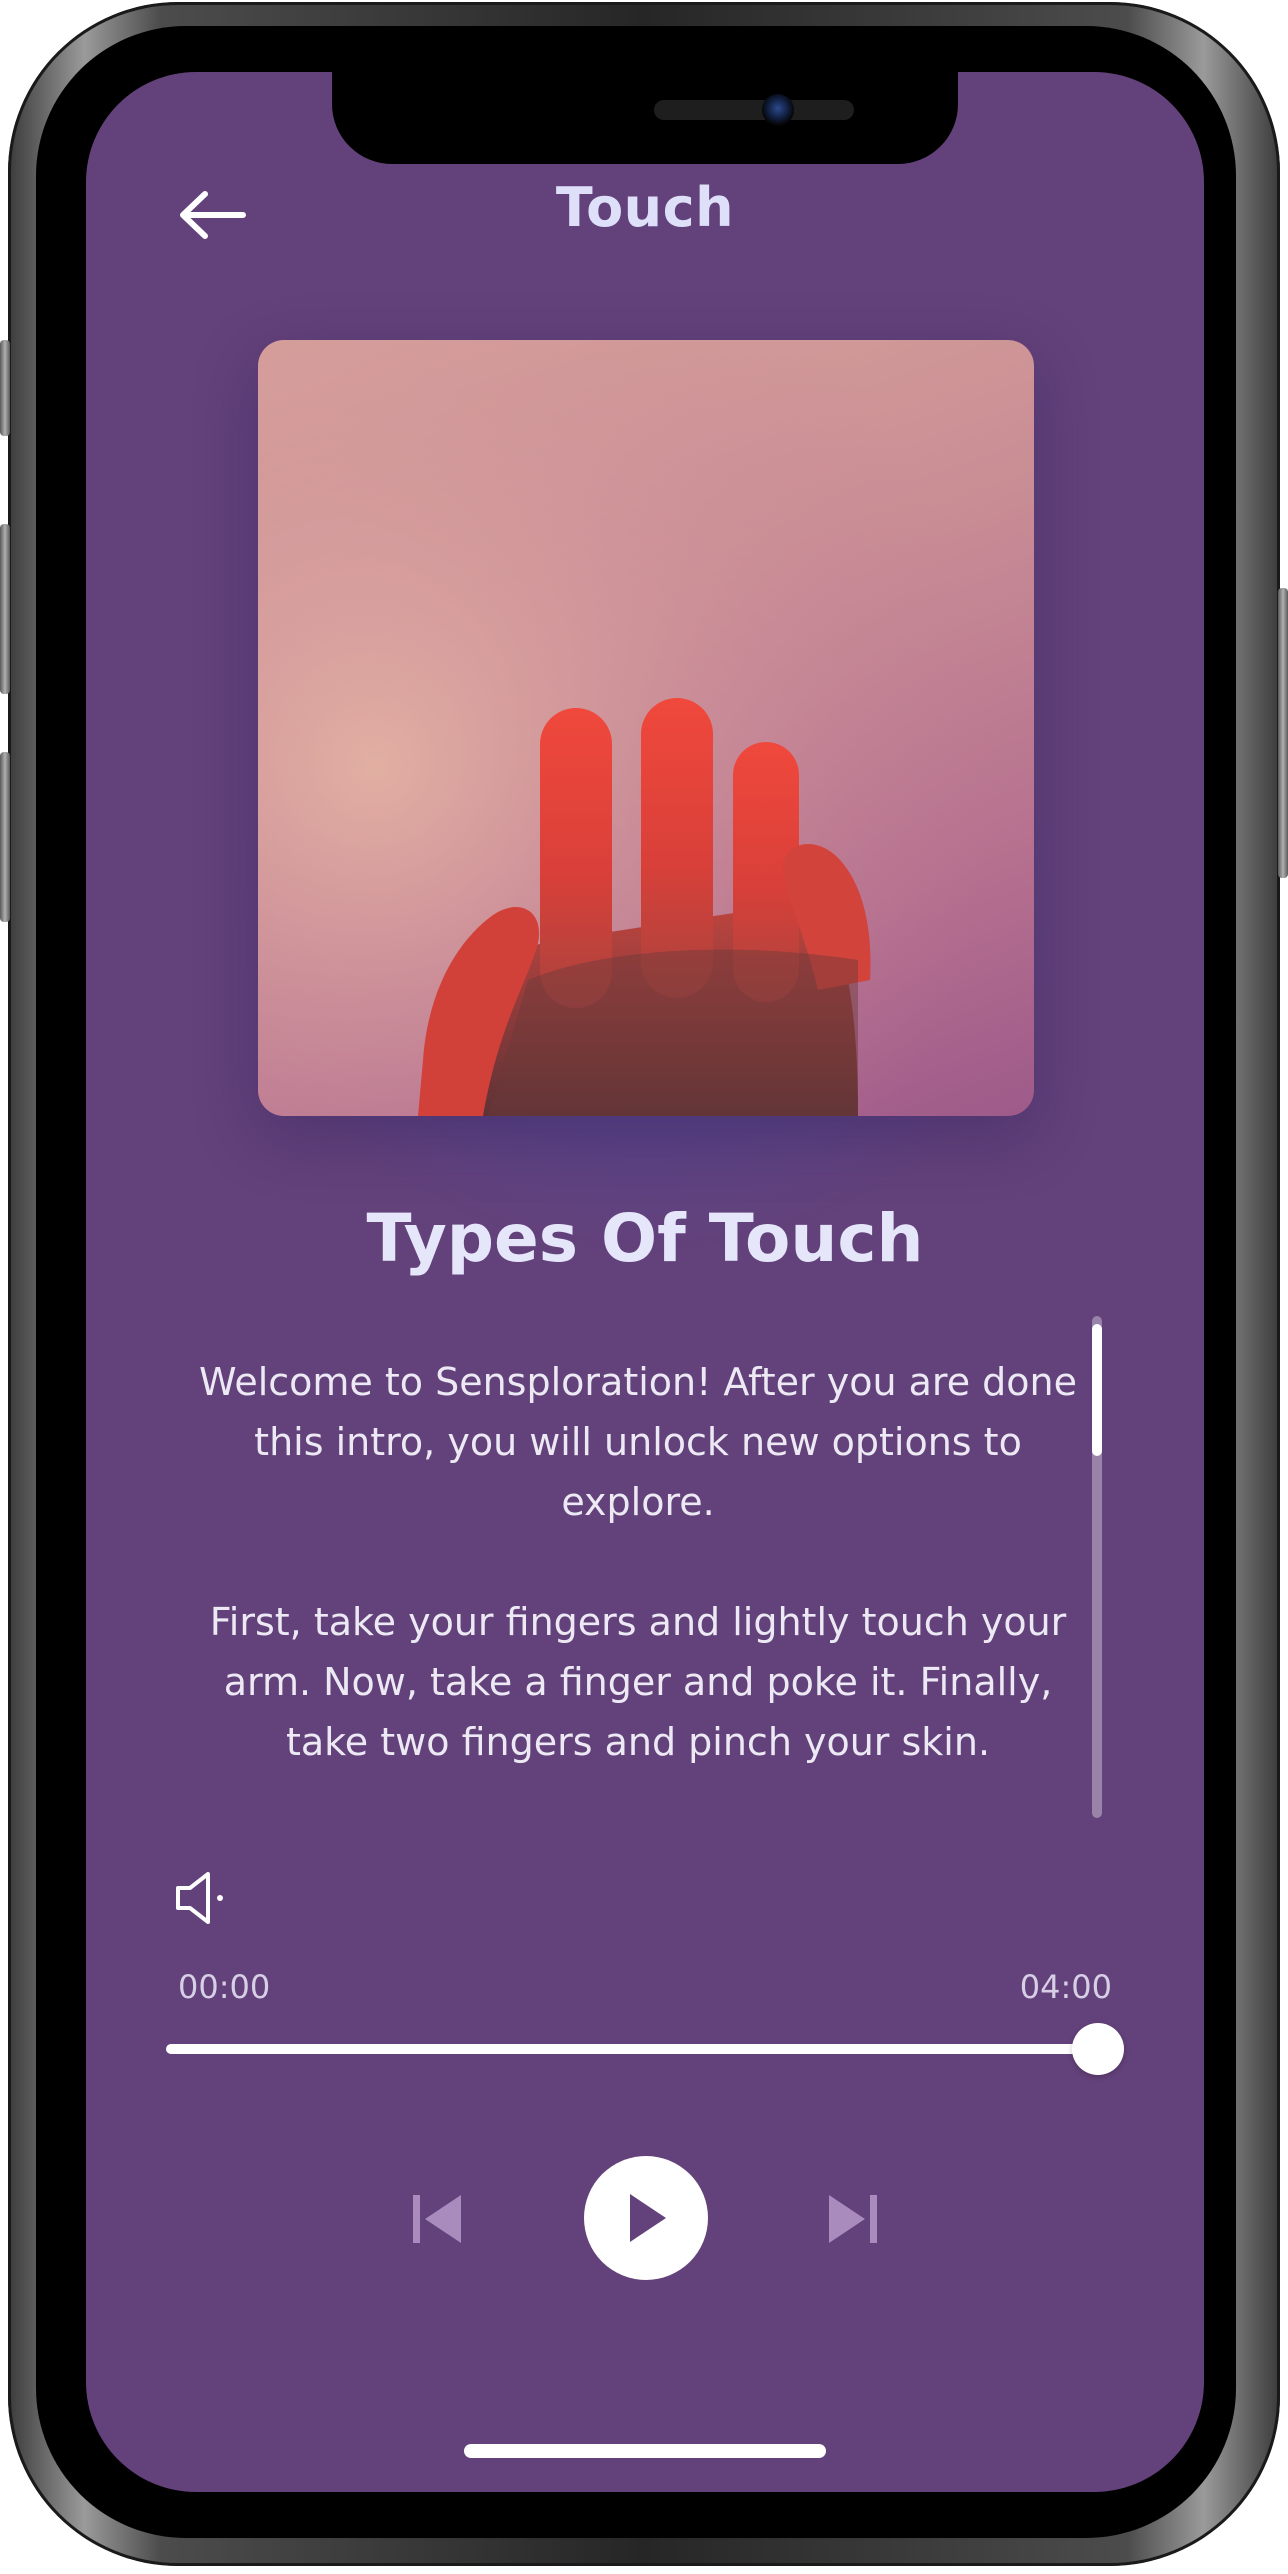  I want to click on arrow-left-icon, so click(213, 215).